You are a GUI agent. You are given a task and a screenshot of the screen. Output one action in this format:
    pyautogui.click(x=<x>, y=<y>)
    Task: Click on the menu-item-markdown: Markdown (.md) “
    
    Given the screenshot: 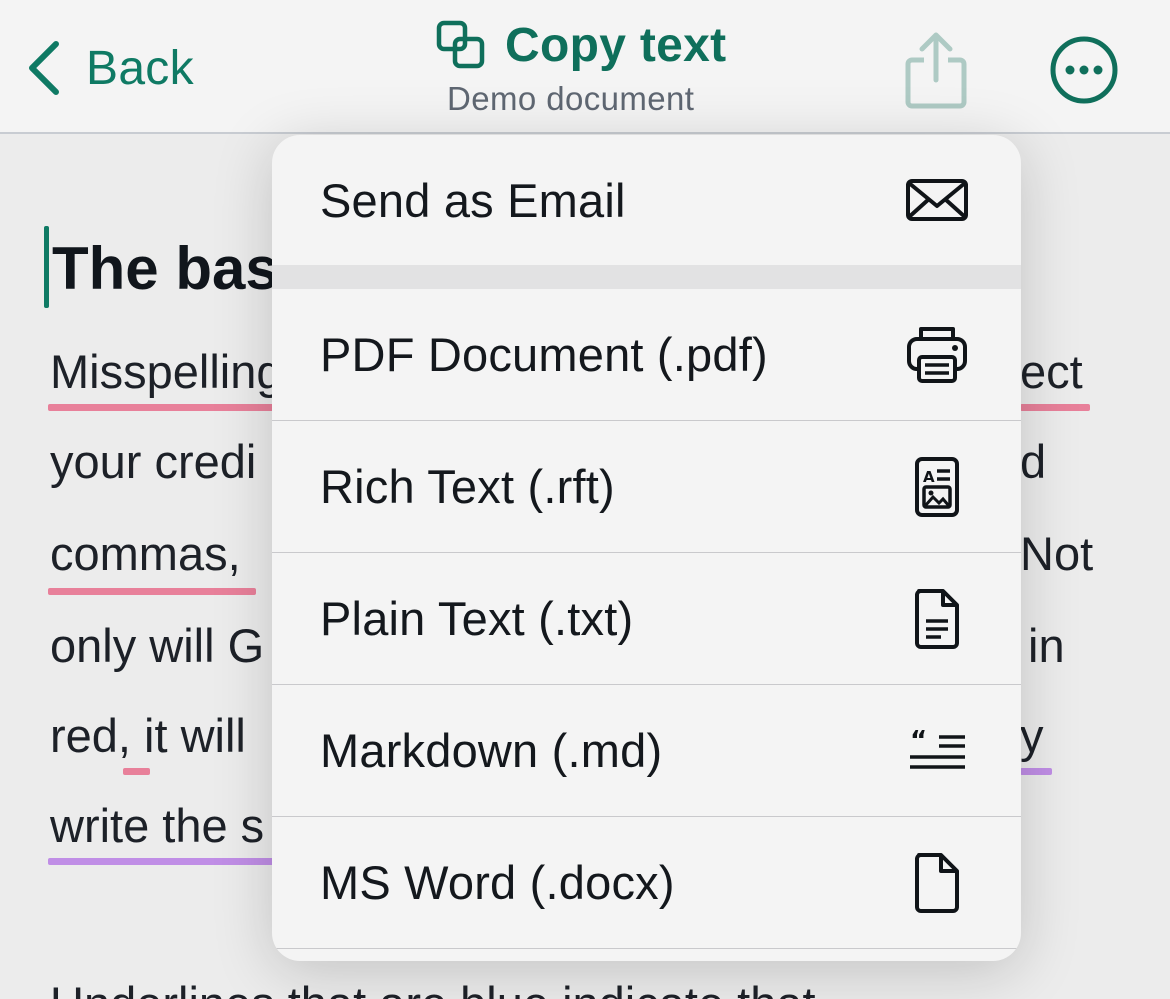 What is the action you would take?
    pyautogui.click(x=646, y=750)
    